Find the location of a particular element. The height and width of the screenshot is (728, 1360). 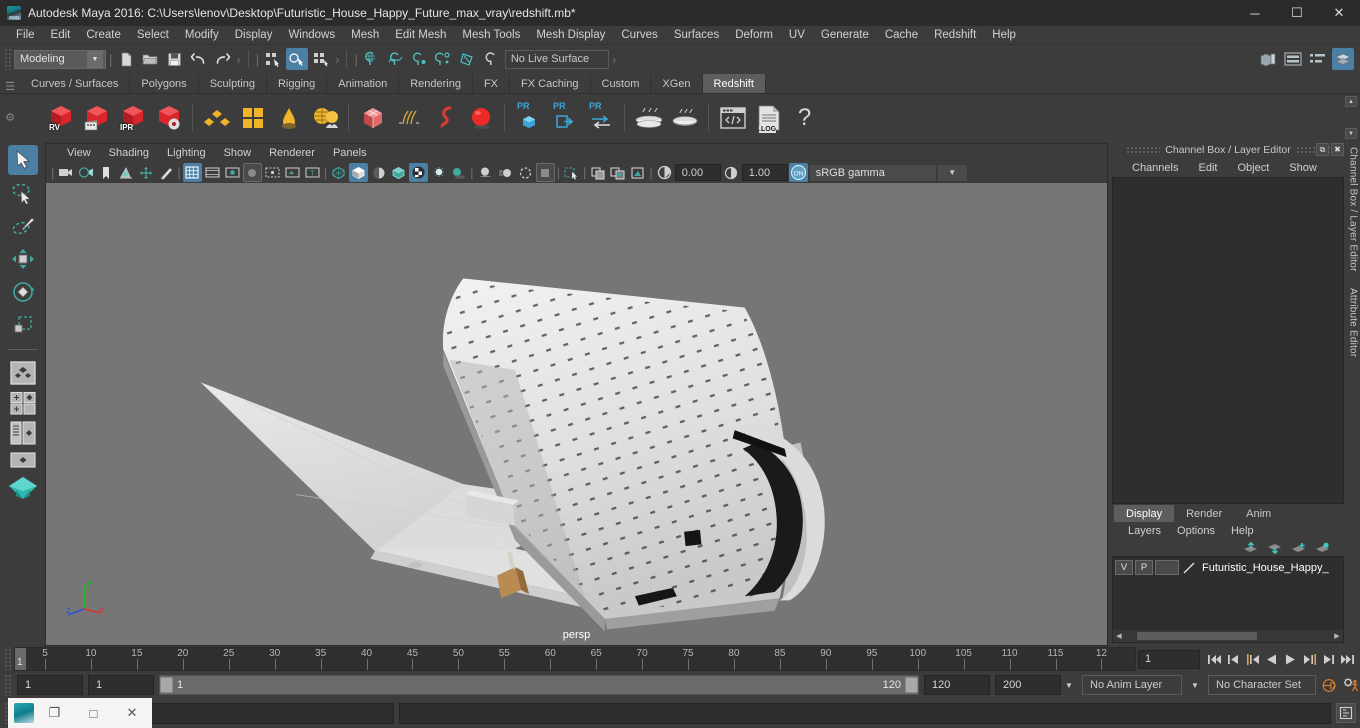

shelf-settings-icon: ⚙ is located at coordinates (10, 117).